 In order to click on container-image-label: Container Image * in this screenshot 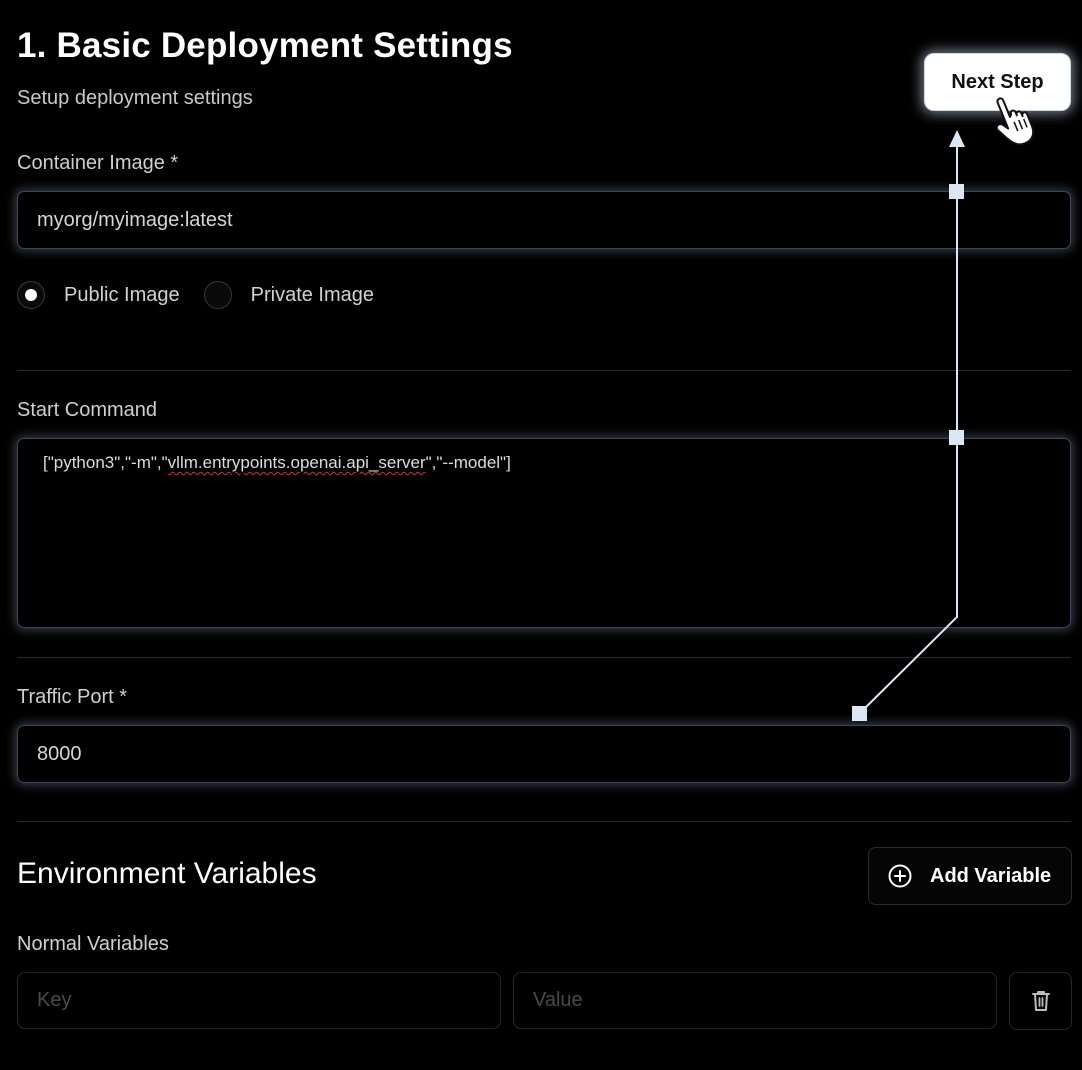, I will do `click(98, 163)`.